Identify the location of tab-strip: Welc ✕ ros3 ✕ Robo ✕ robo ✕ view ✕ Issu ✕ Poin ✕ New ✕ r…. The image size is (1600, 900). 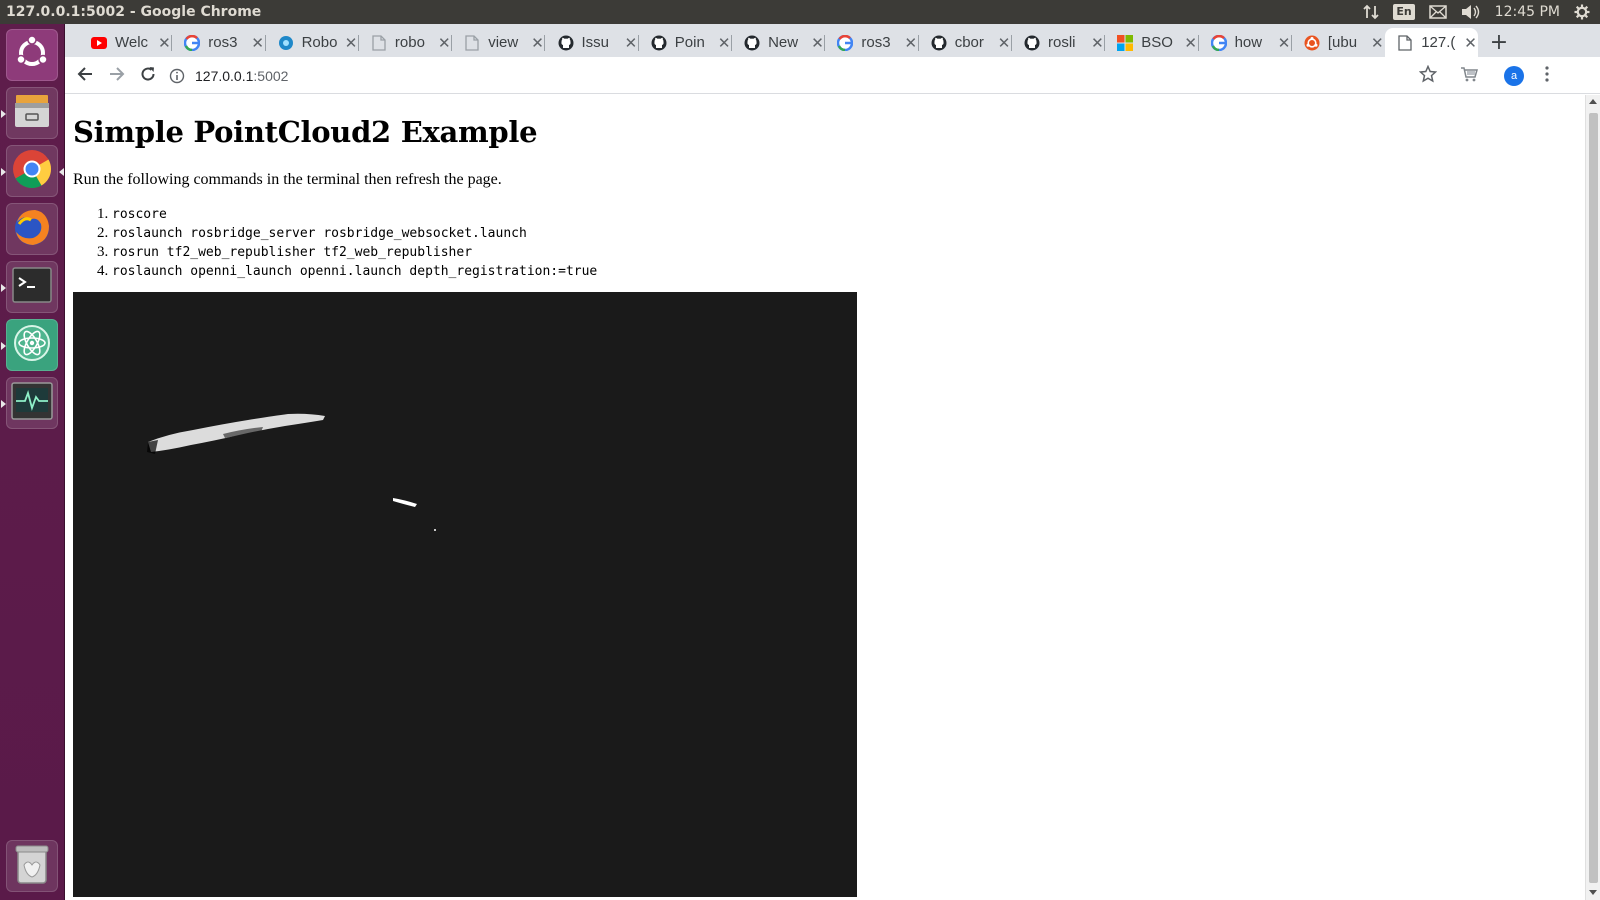
(832, 40).